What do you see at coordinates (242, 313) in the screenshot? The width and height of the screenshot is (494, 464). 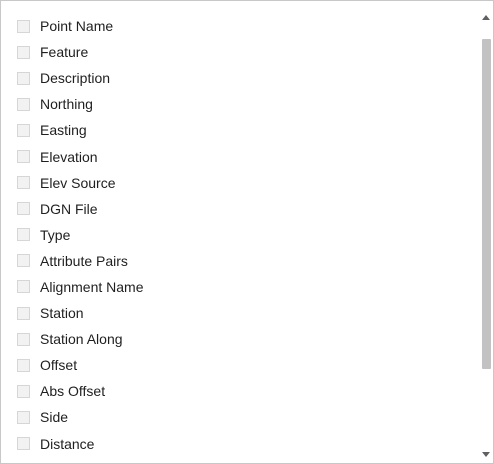 I see `list-item: Station` at bounding box center [242, 313].